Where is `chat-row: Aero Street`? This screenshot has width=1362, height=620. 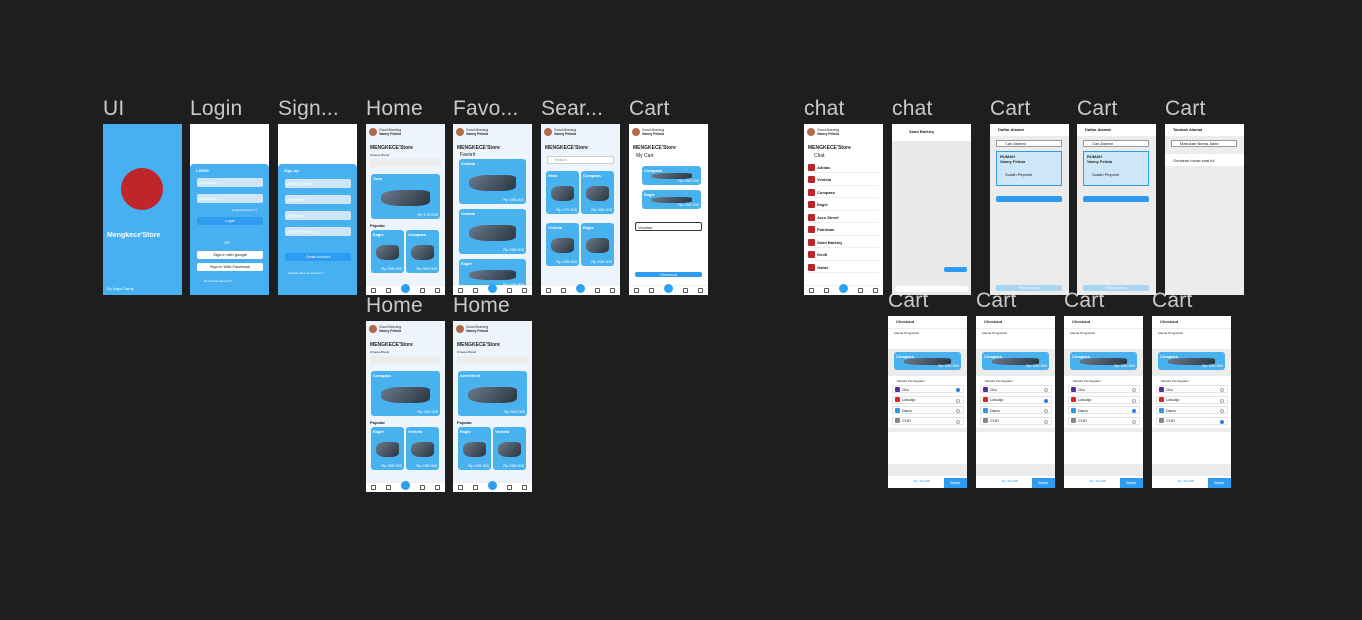 chat-row: Aero Street is located at coordinates (843, 217).